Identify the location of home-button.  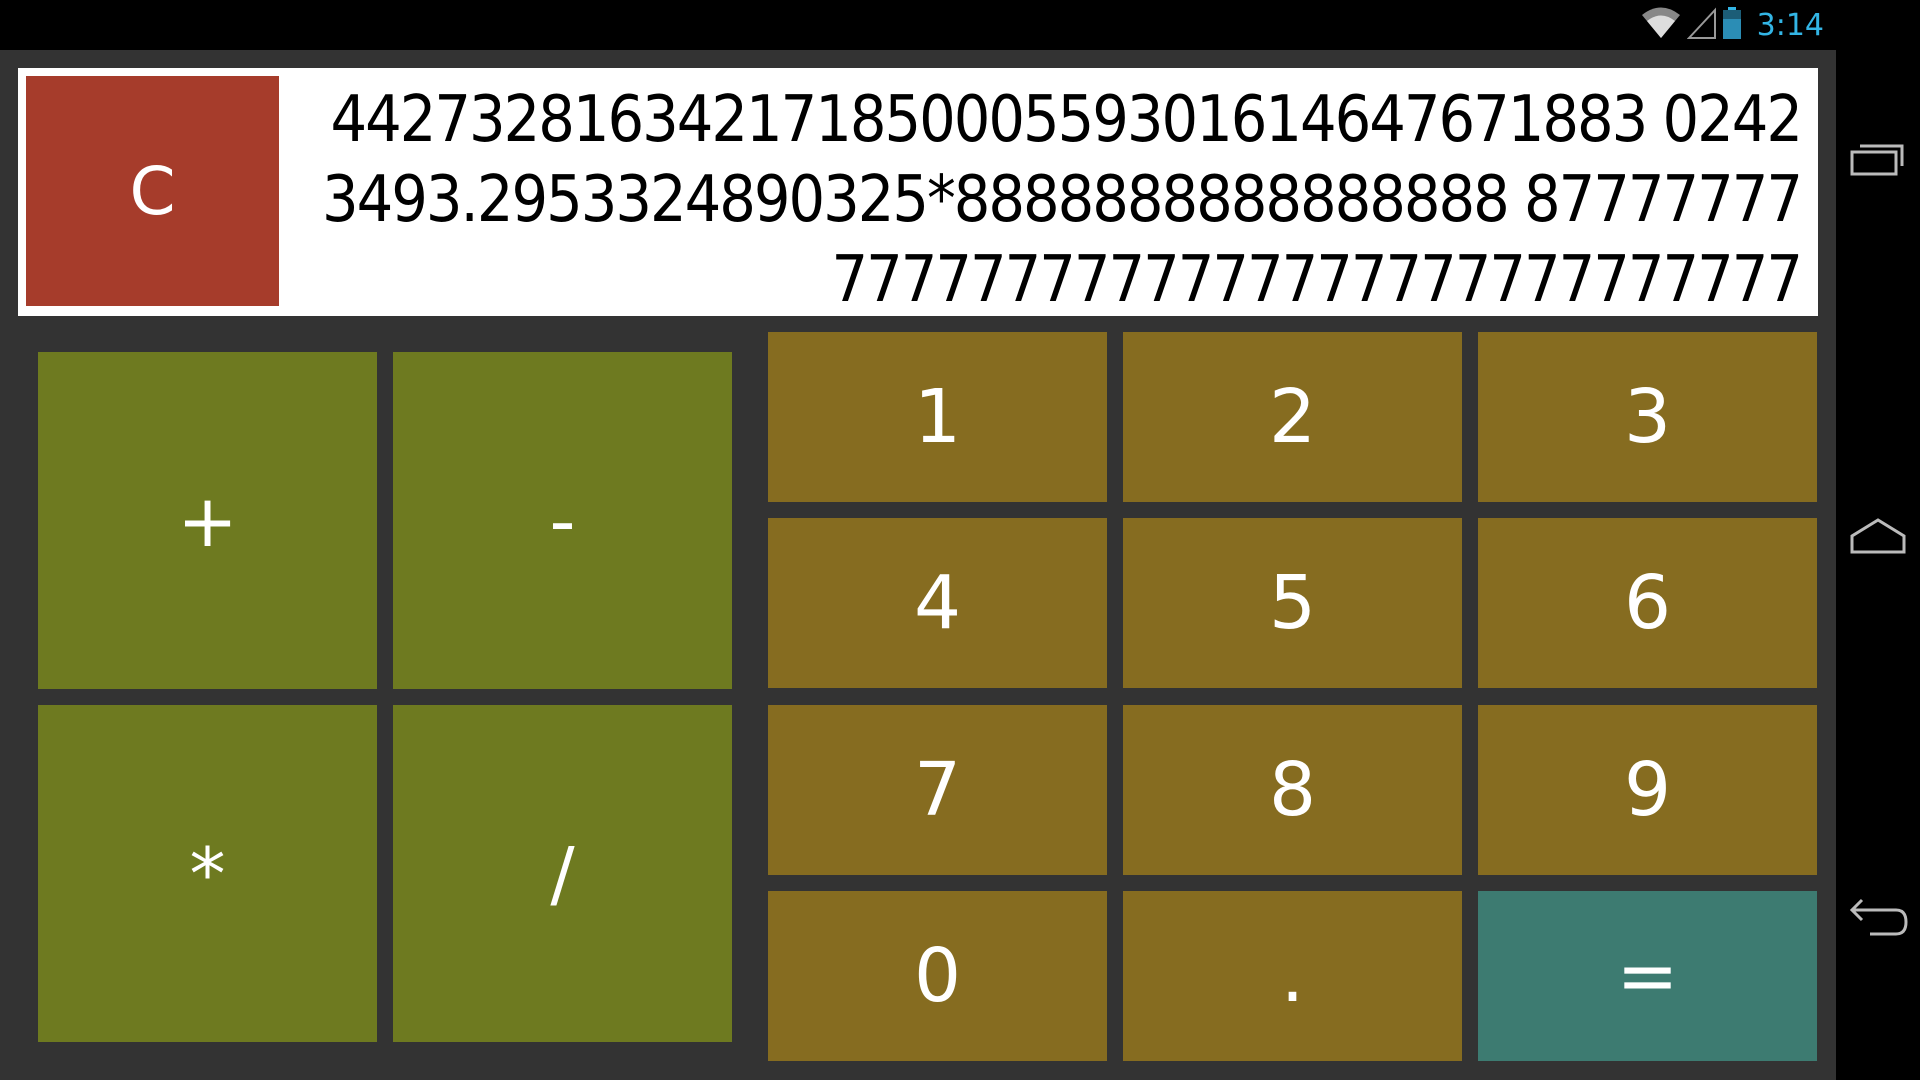
(1878, 538).